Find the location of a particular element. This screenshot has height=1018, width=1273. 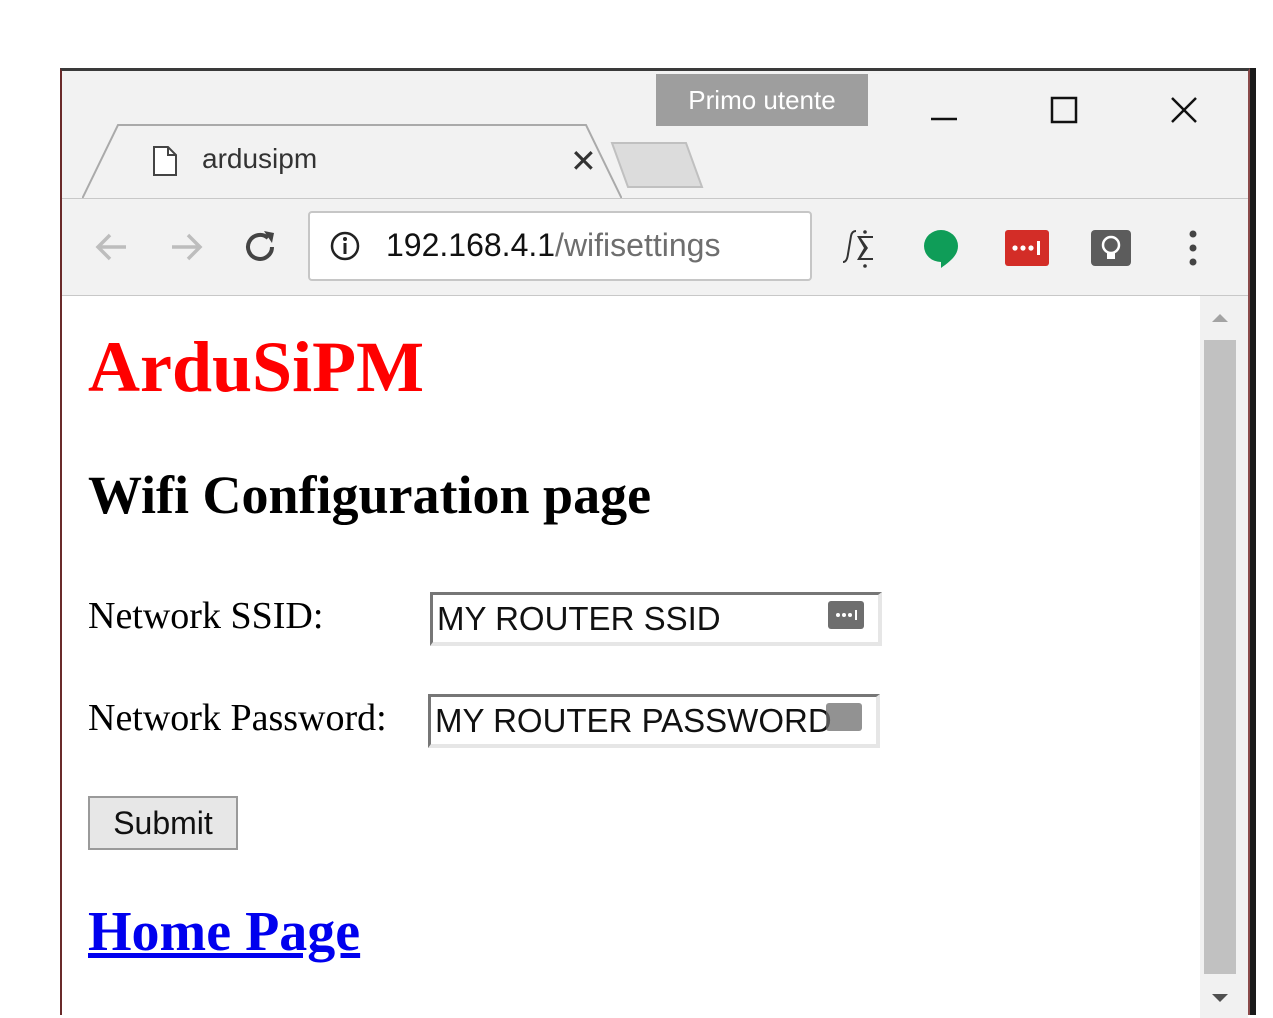

profile-button: Primo utente is located at coordinates (762, 100).